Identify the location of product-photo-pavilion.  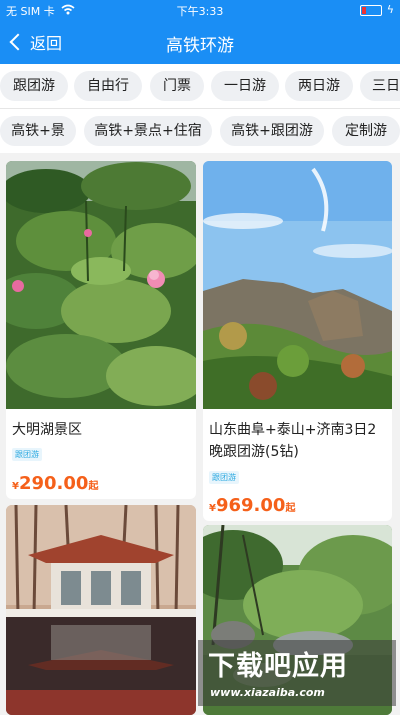
(101, 610).